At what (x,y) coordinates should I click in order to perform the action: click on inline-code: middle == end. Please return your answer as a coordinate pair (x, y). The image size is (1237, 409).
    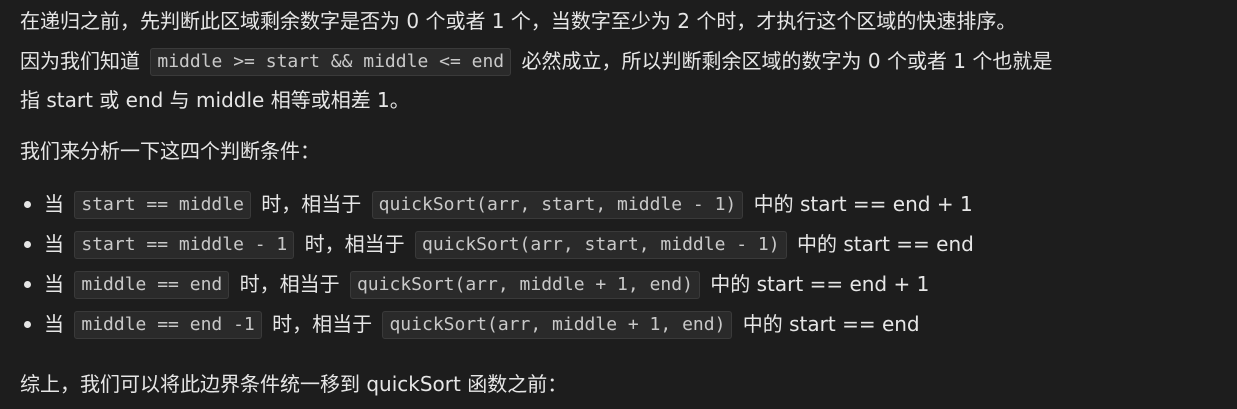
    Looking at the image, I should click on (152, 285).